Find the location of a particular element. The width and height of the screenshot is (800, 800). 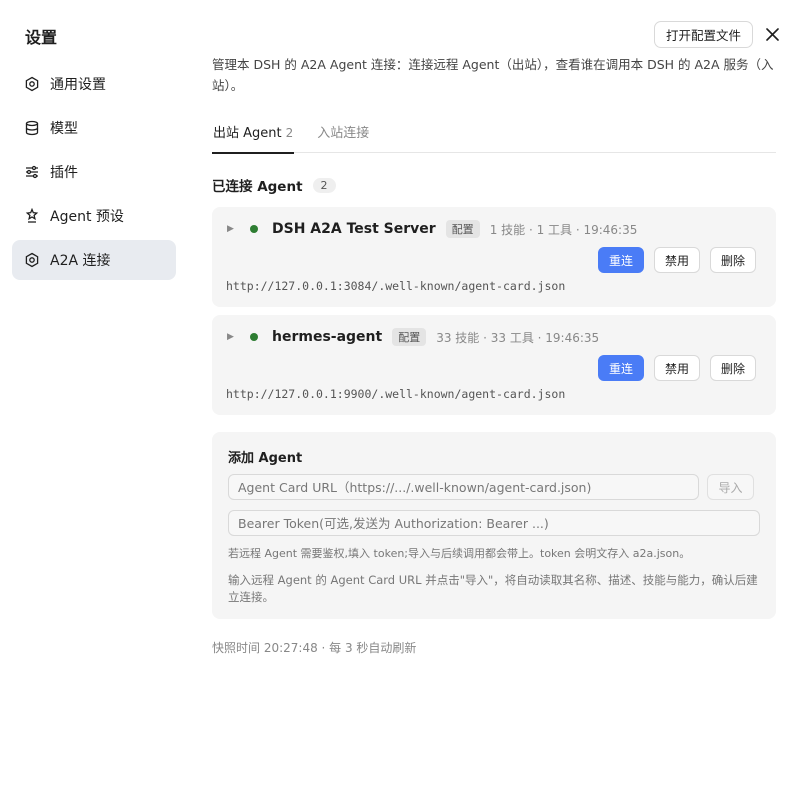

sidebar-nav: 通用设置 模型 插件 Agent 预设 A2A 连接 is located at coordinates (94, 174).